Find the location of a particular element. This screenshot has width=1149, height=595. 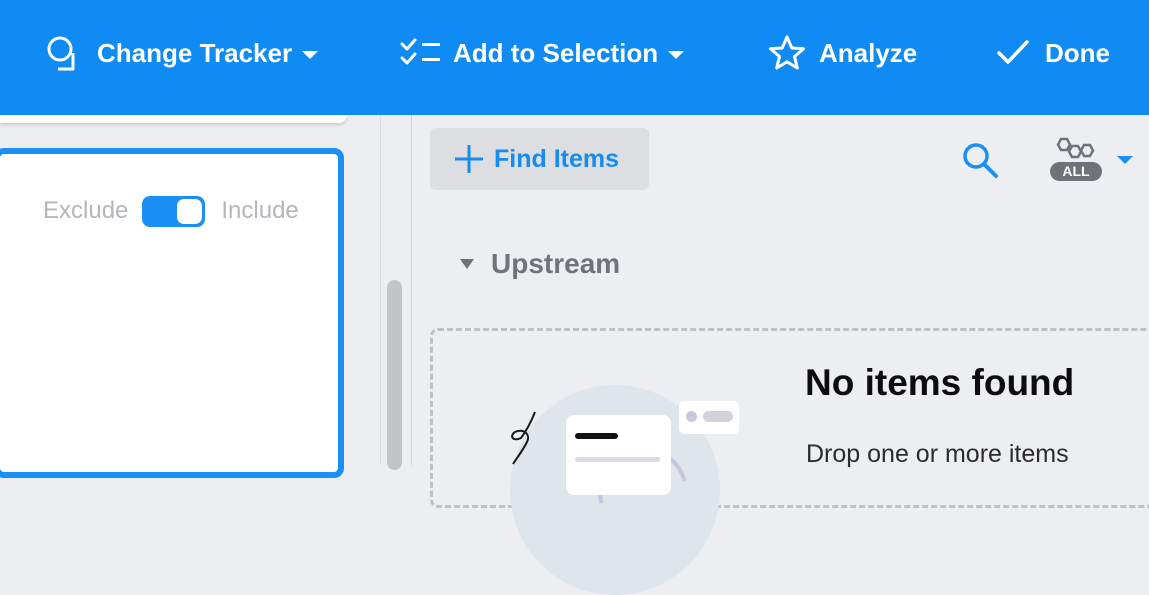

find-items-button: Find Items is located at coordinates (539, 159).